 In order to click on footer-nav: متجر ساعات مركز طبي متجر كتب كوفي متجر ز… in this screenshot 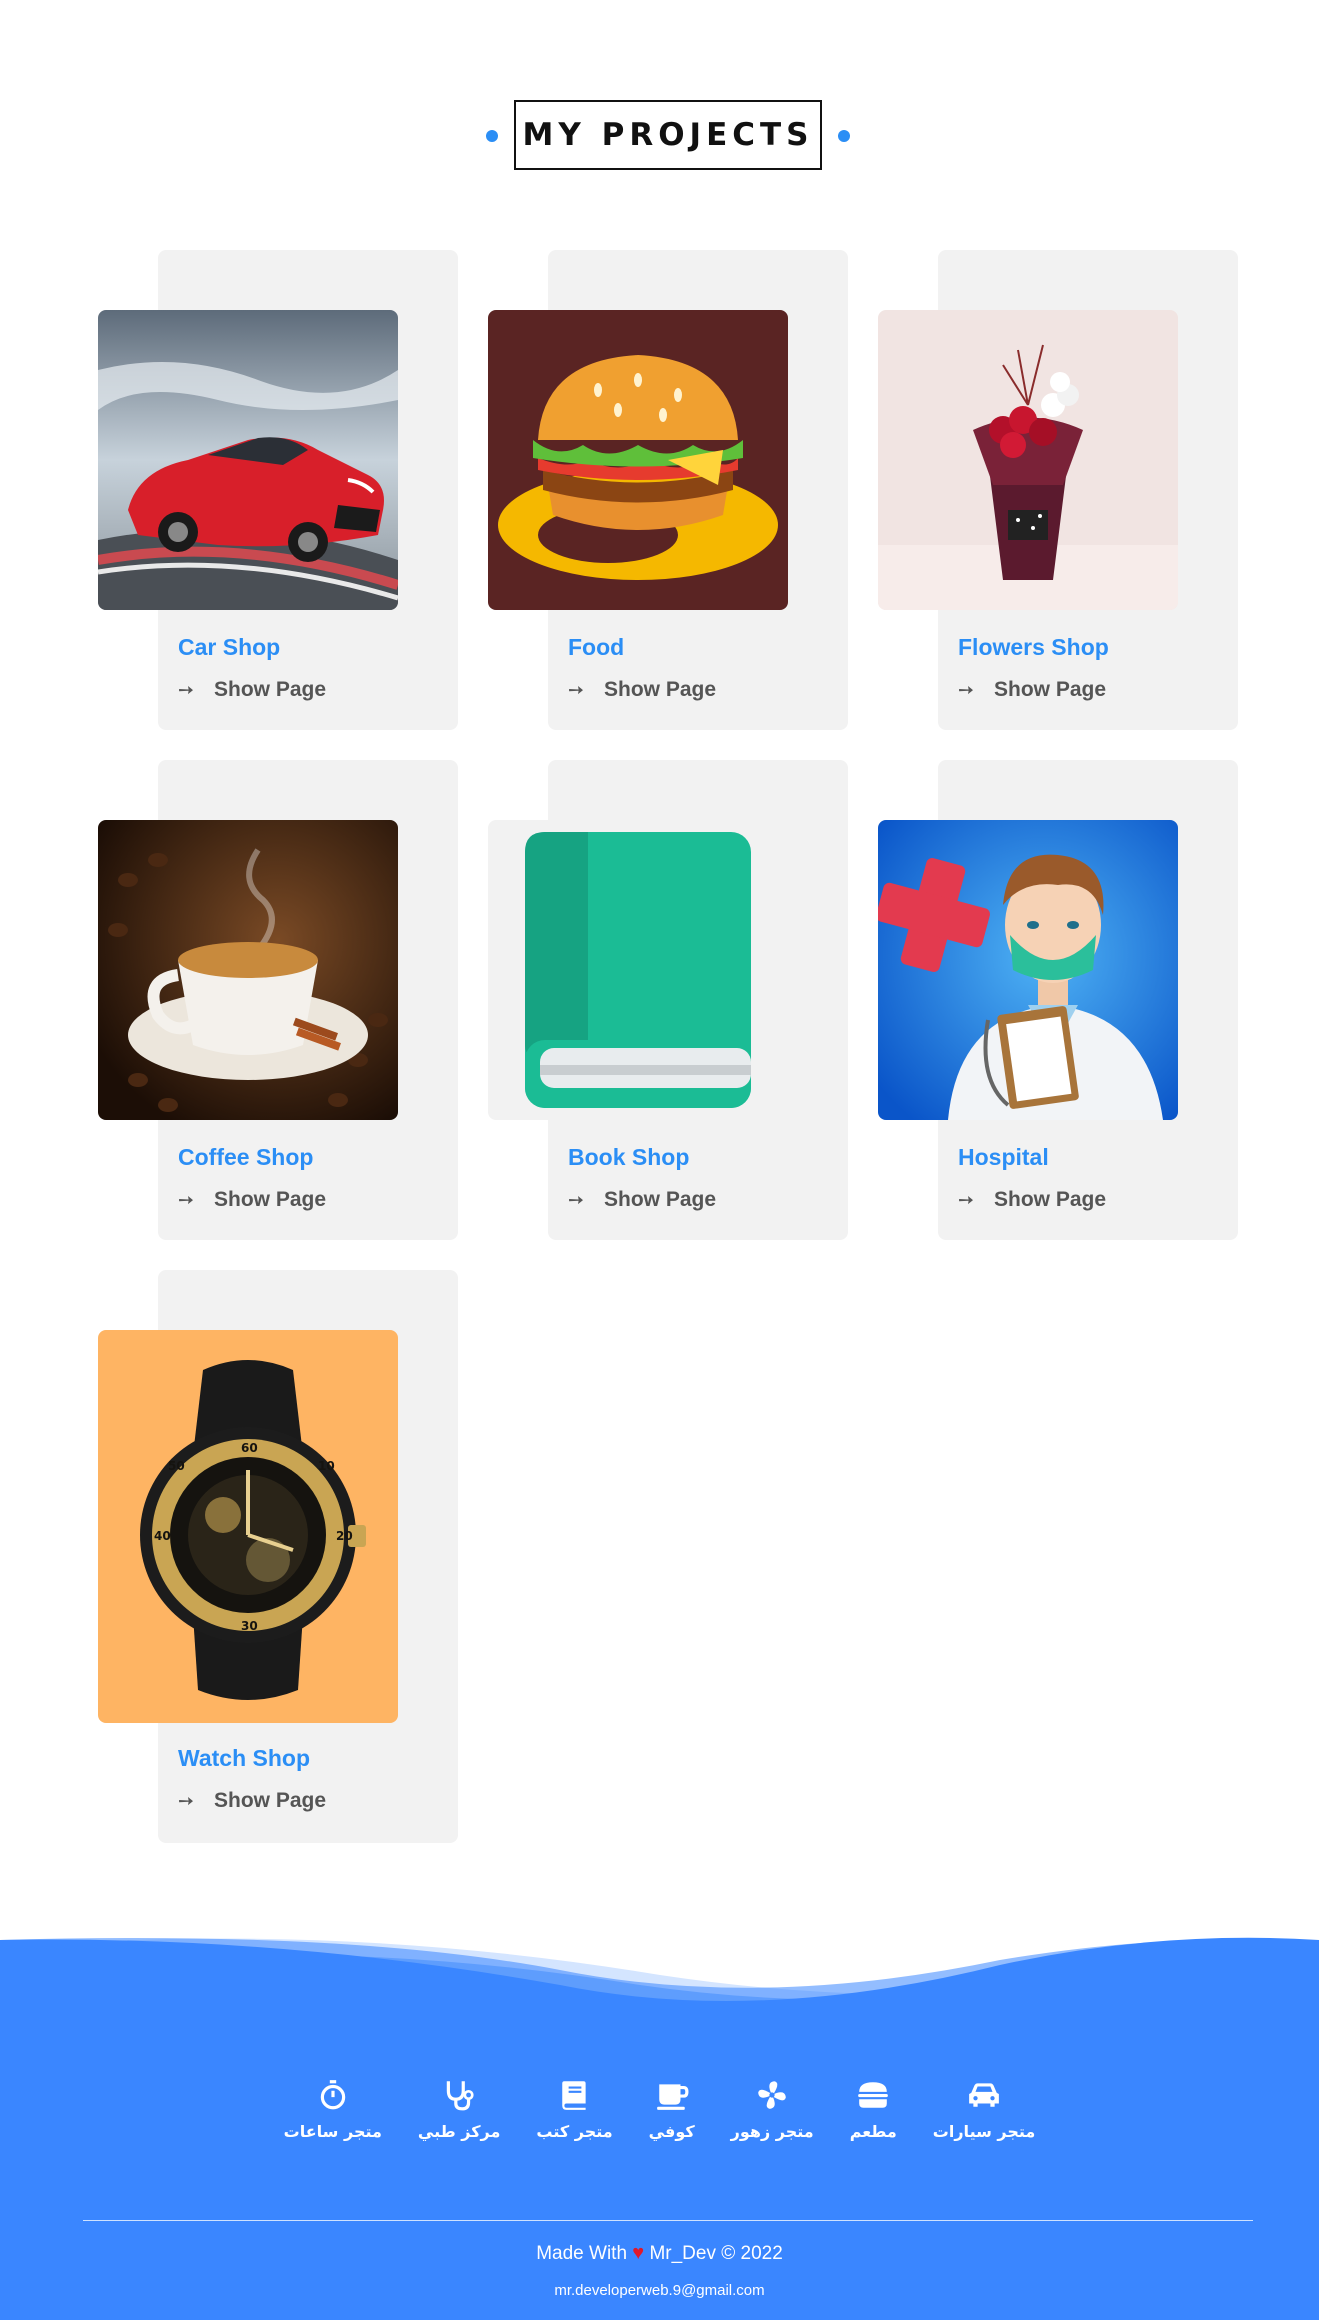, I will do `click(659, 2109)`.